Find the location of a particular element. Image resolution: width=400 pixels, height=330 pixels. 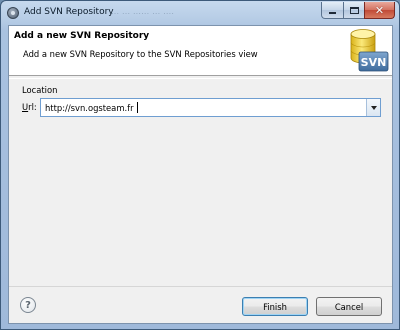

minimize-icon is located at coordinates (332, 12).